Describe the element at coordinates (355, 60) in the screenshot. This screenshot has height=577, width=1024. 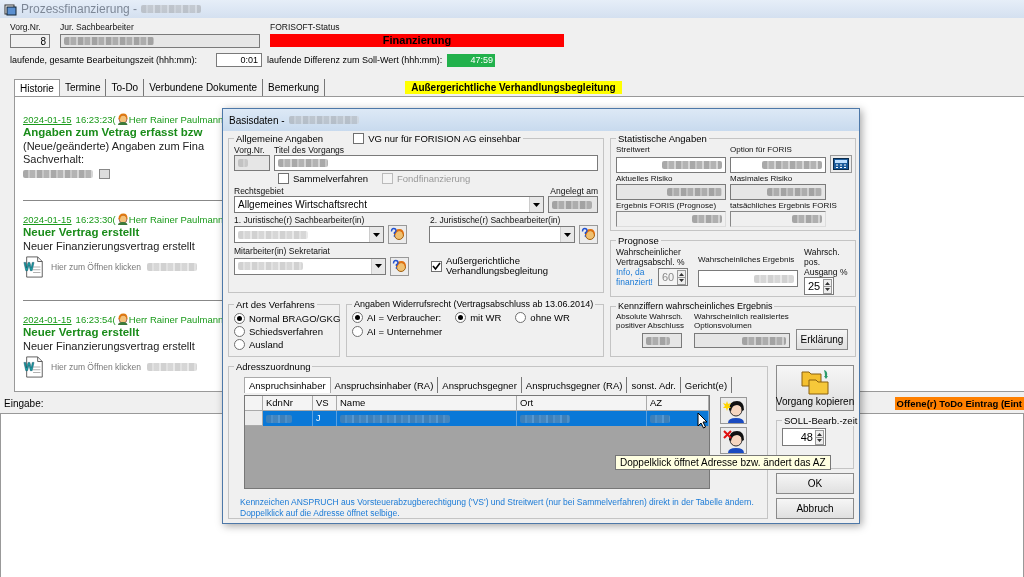
I see `field-label: laufende Differenz zum Soll-Wert (hhh:mm):` at that location.